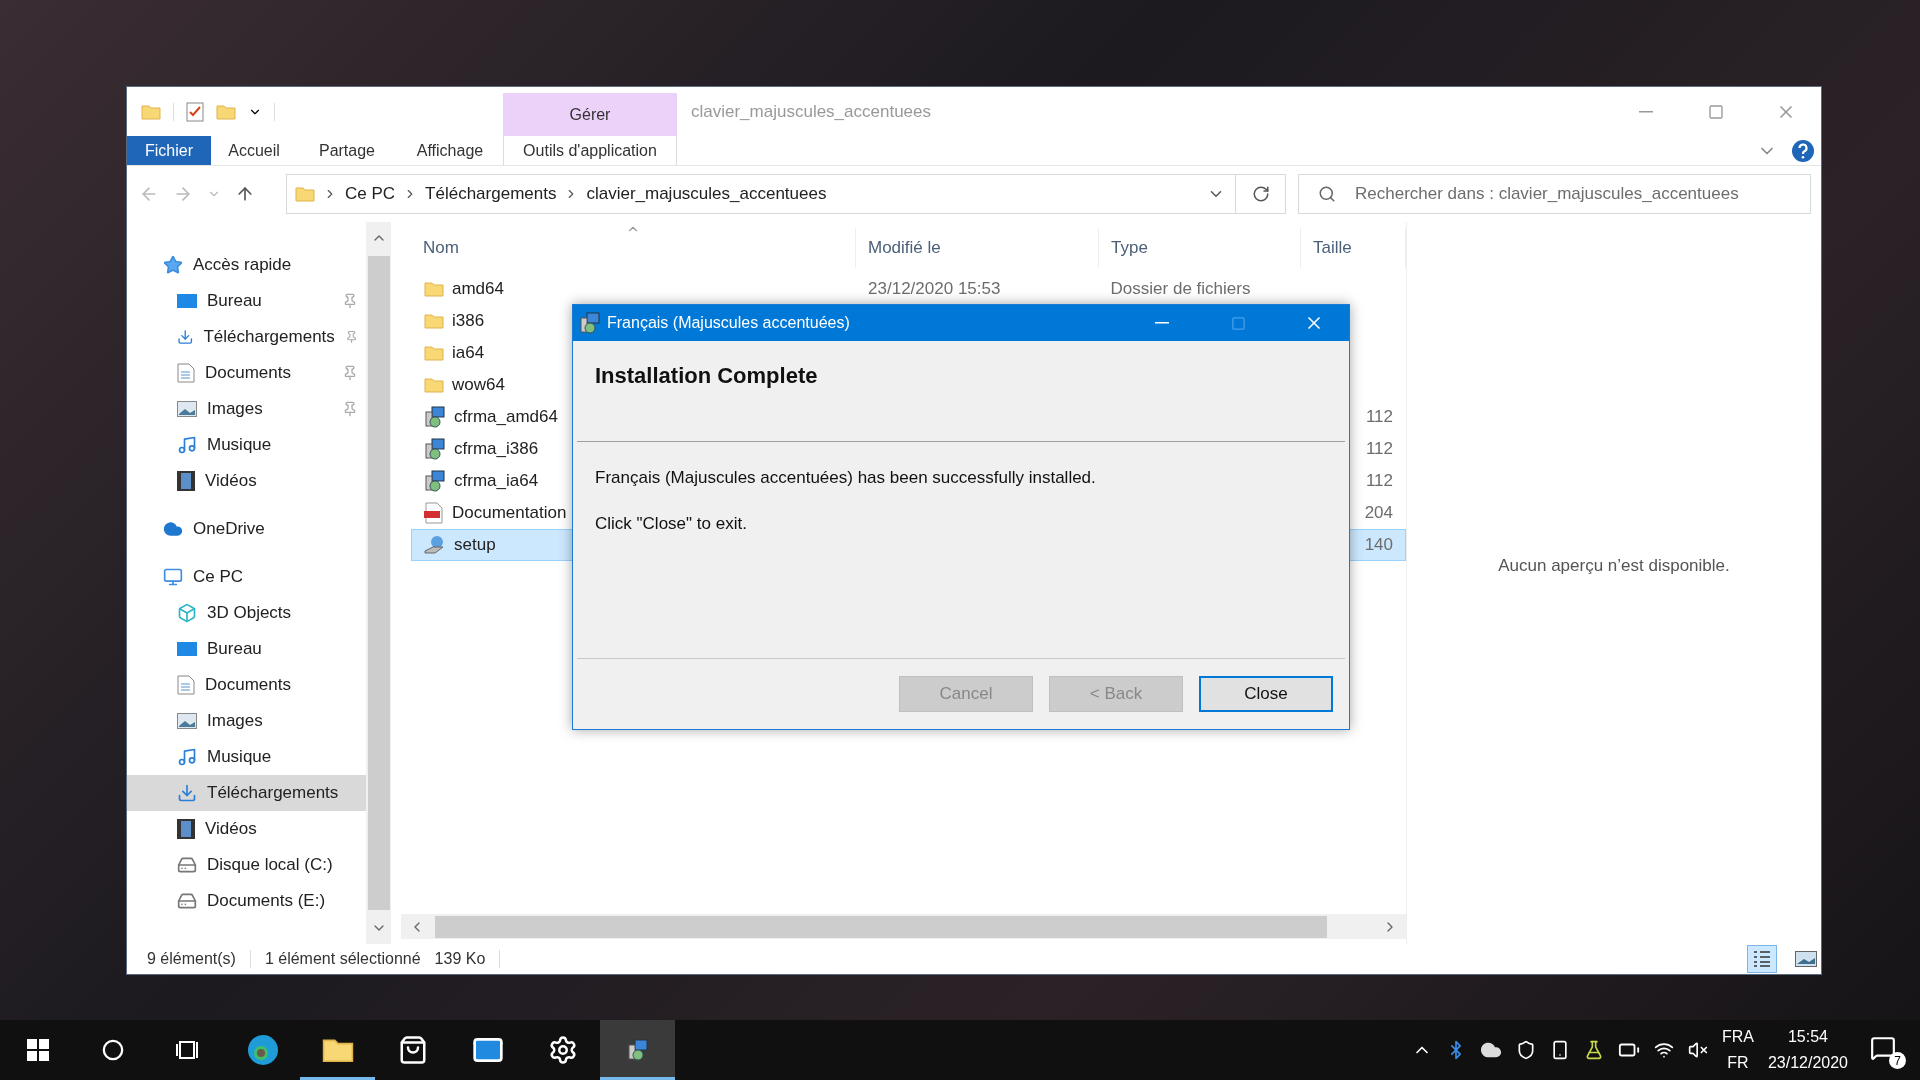 The height and width of the screenshot is (1080, 1920). What do you see at coordinates (671, 524) in the screenshot?
I see `dialog-hint: Click "Close" to exit.` at bounding box center [671, 524].